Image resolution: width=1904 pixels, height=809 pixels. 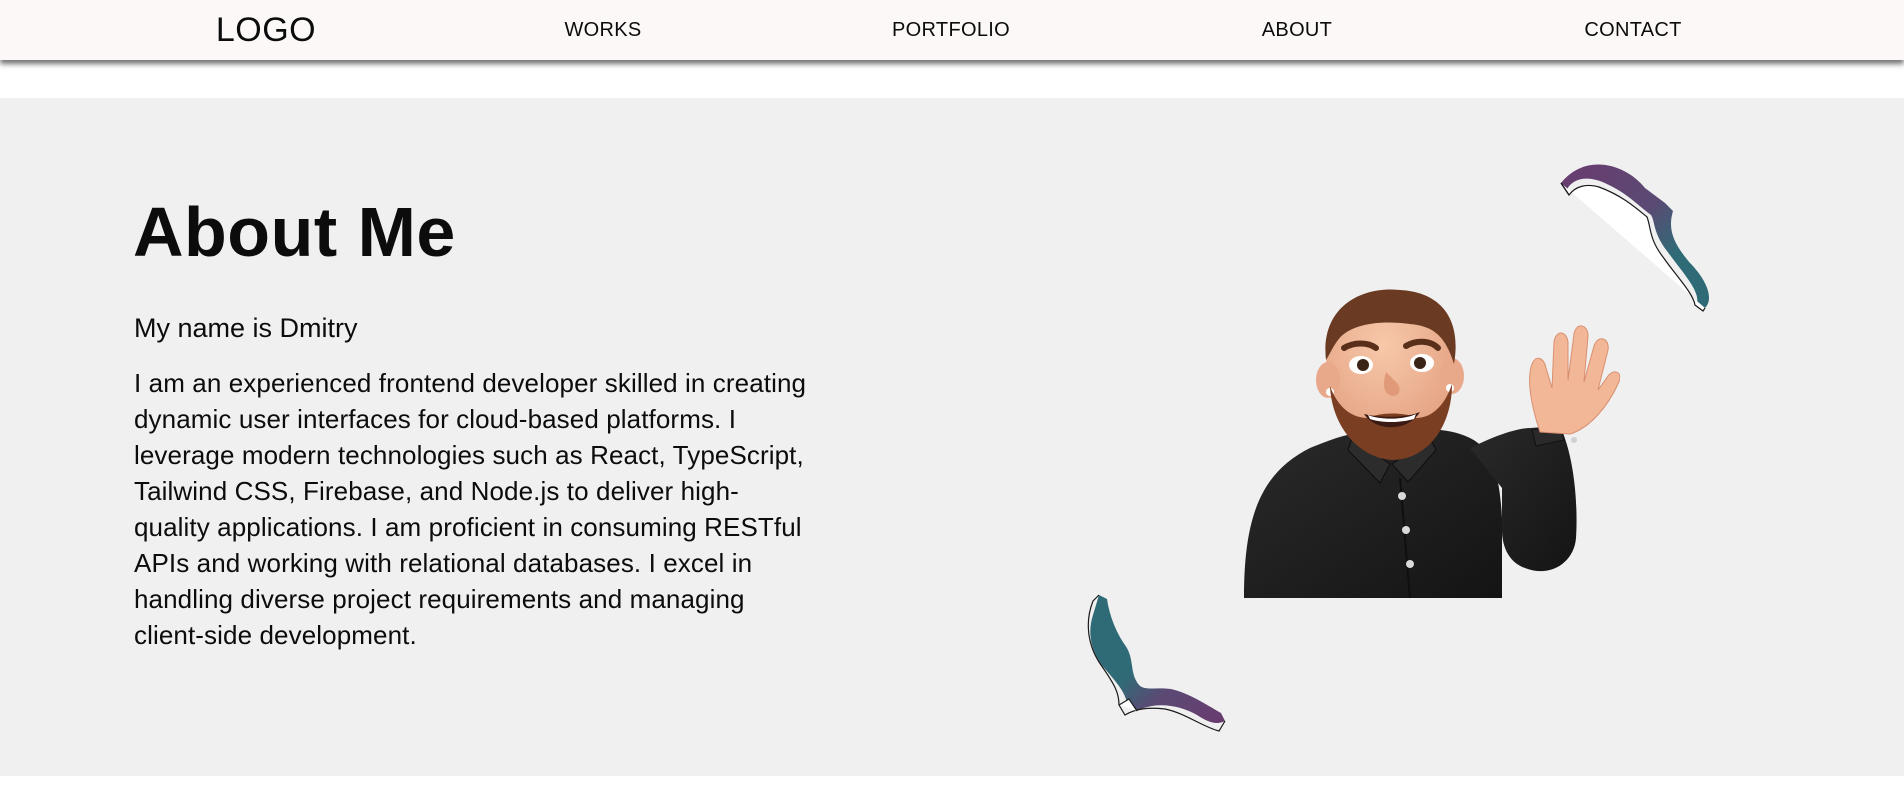 I want to click on about-name-line: My name is Dmitry, so click(x=246, y=328).